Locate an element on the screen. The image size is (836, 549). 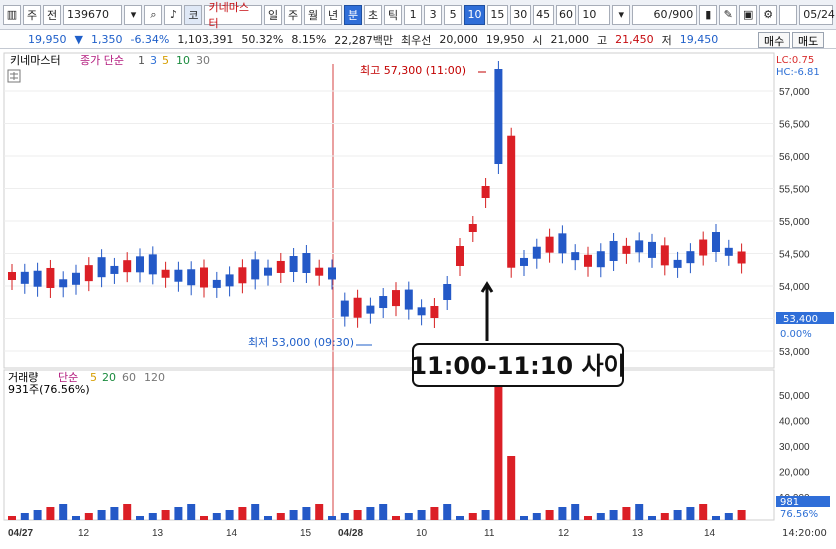
date-field: 05/24 is located at coordinates (817, 14).